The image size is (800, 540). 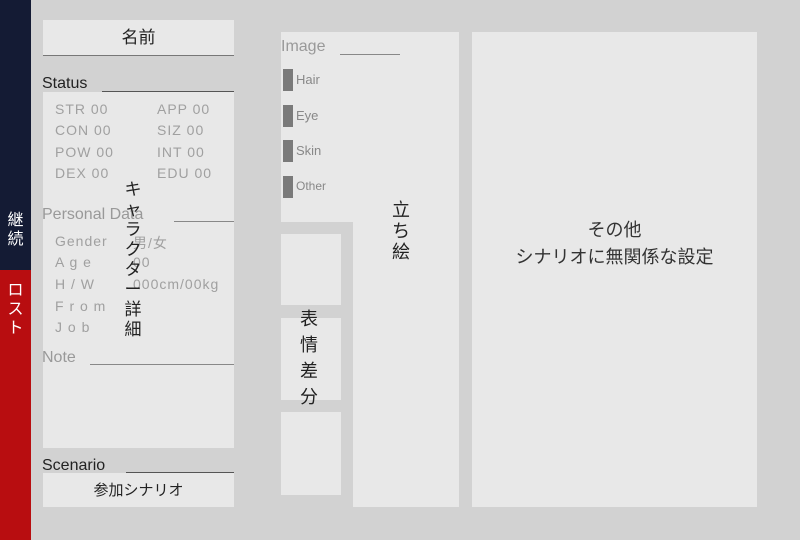 I want to click on from-label: F r o m, so click(x=81, y=306).